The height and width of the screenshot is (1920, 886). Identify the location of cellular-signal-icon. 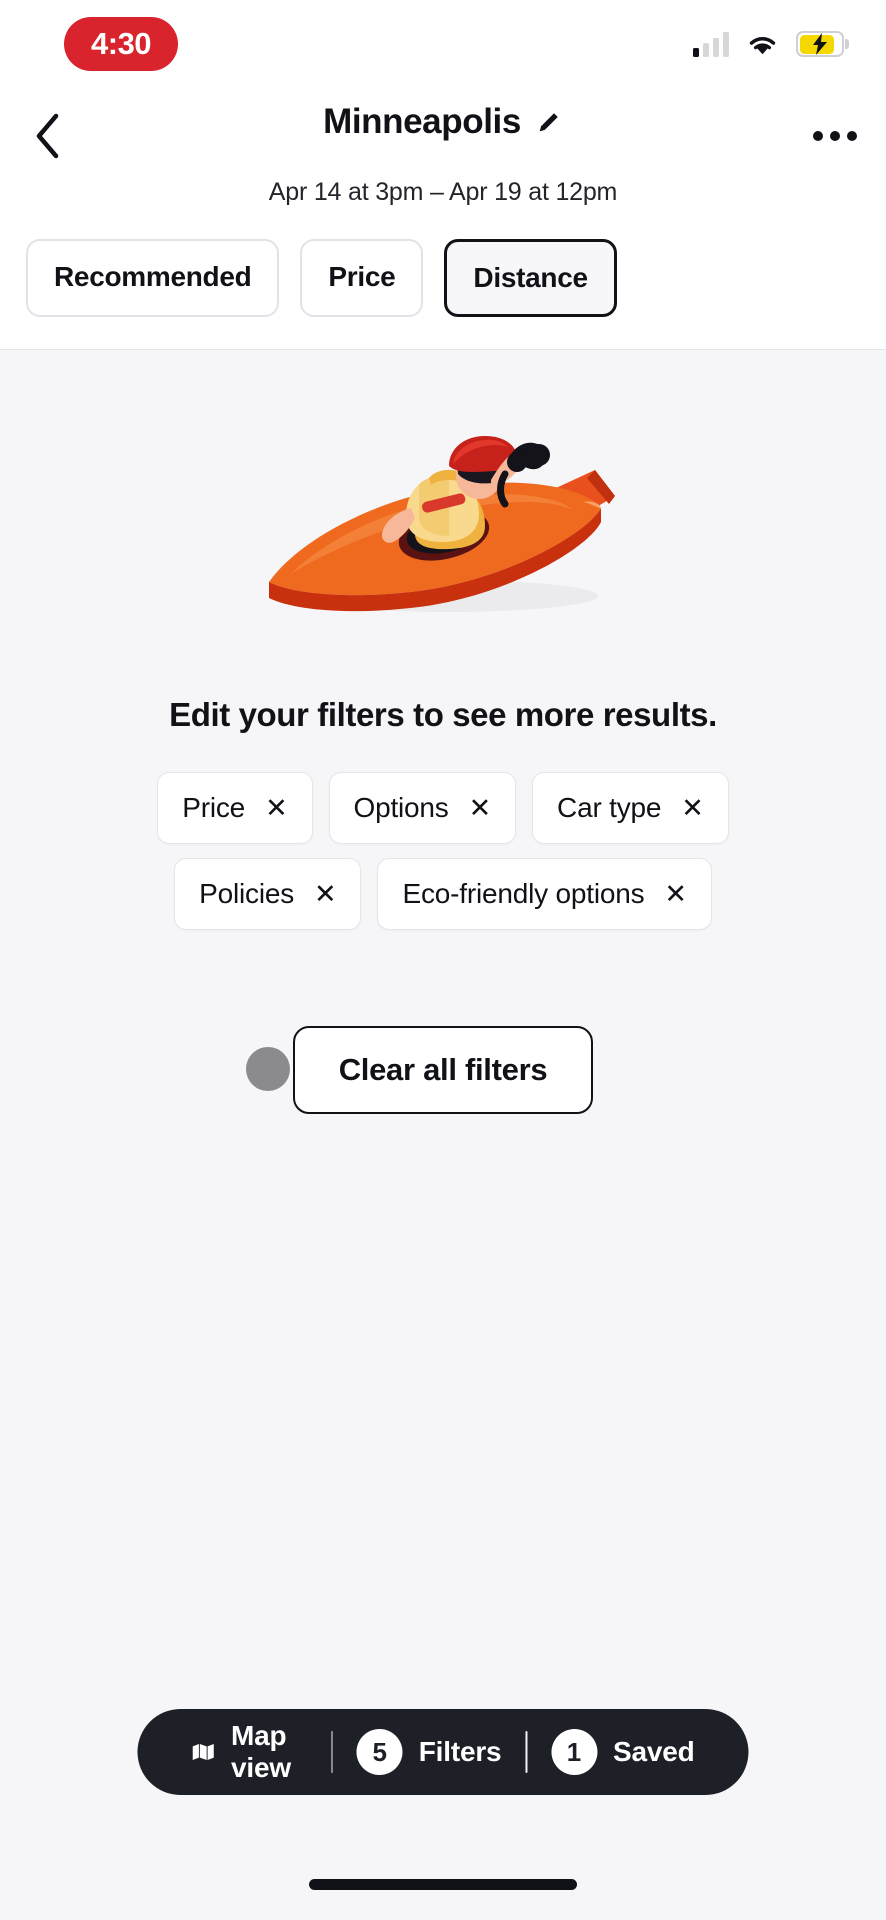
(710, 44).